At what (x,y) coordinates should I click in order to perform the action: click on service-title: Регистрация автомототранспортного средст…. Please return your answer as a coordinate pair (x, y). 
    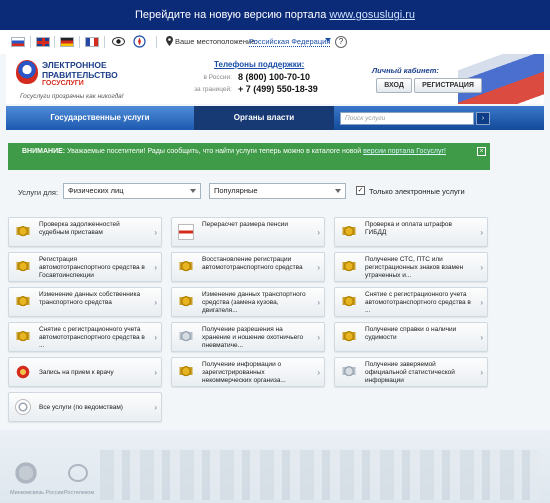
    Looking at the image, I should click on (92, 267).